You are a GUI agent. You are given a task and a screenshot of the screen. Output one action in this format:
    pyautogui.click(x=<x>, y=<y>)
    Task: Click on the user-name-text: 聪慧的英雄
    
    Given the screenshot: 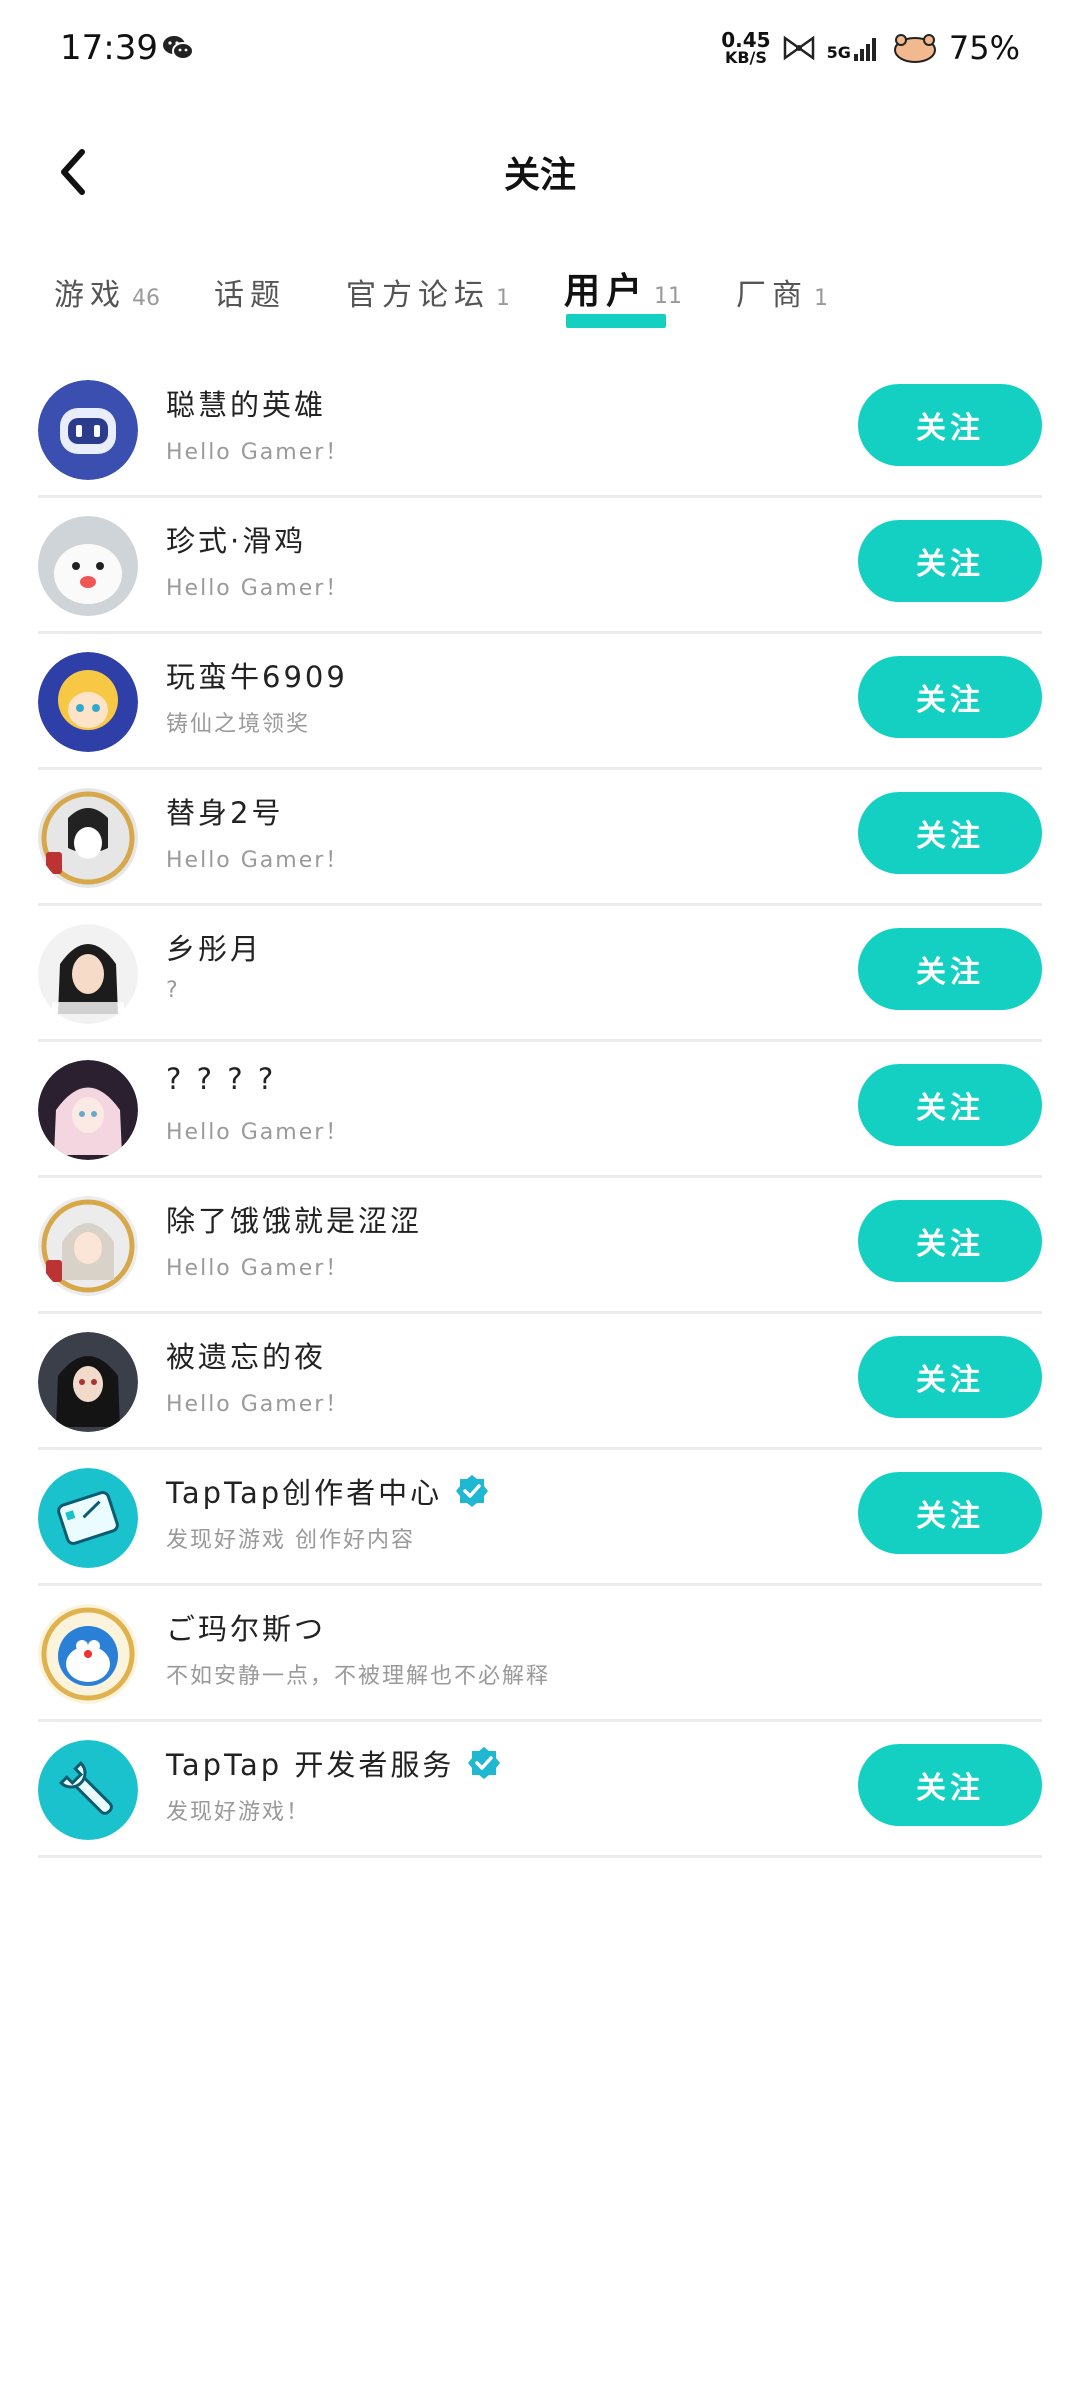 What is the action you would take?
    pyautogui.click(x=246, y=405)
    